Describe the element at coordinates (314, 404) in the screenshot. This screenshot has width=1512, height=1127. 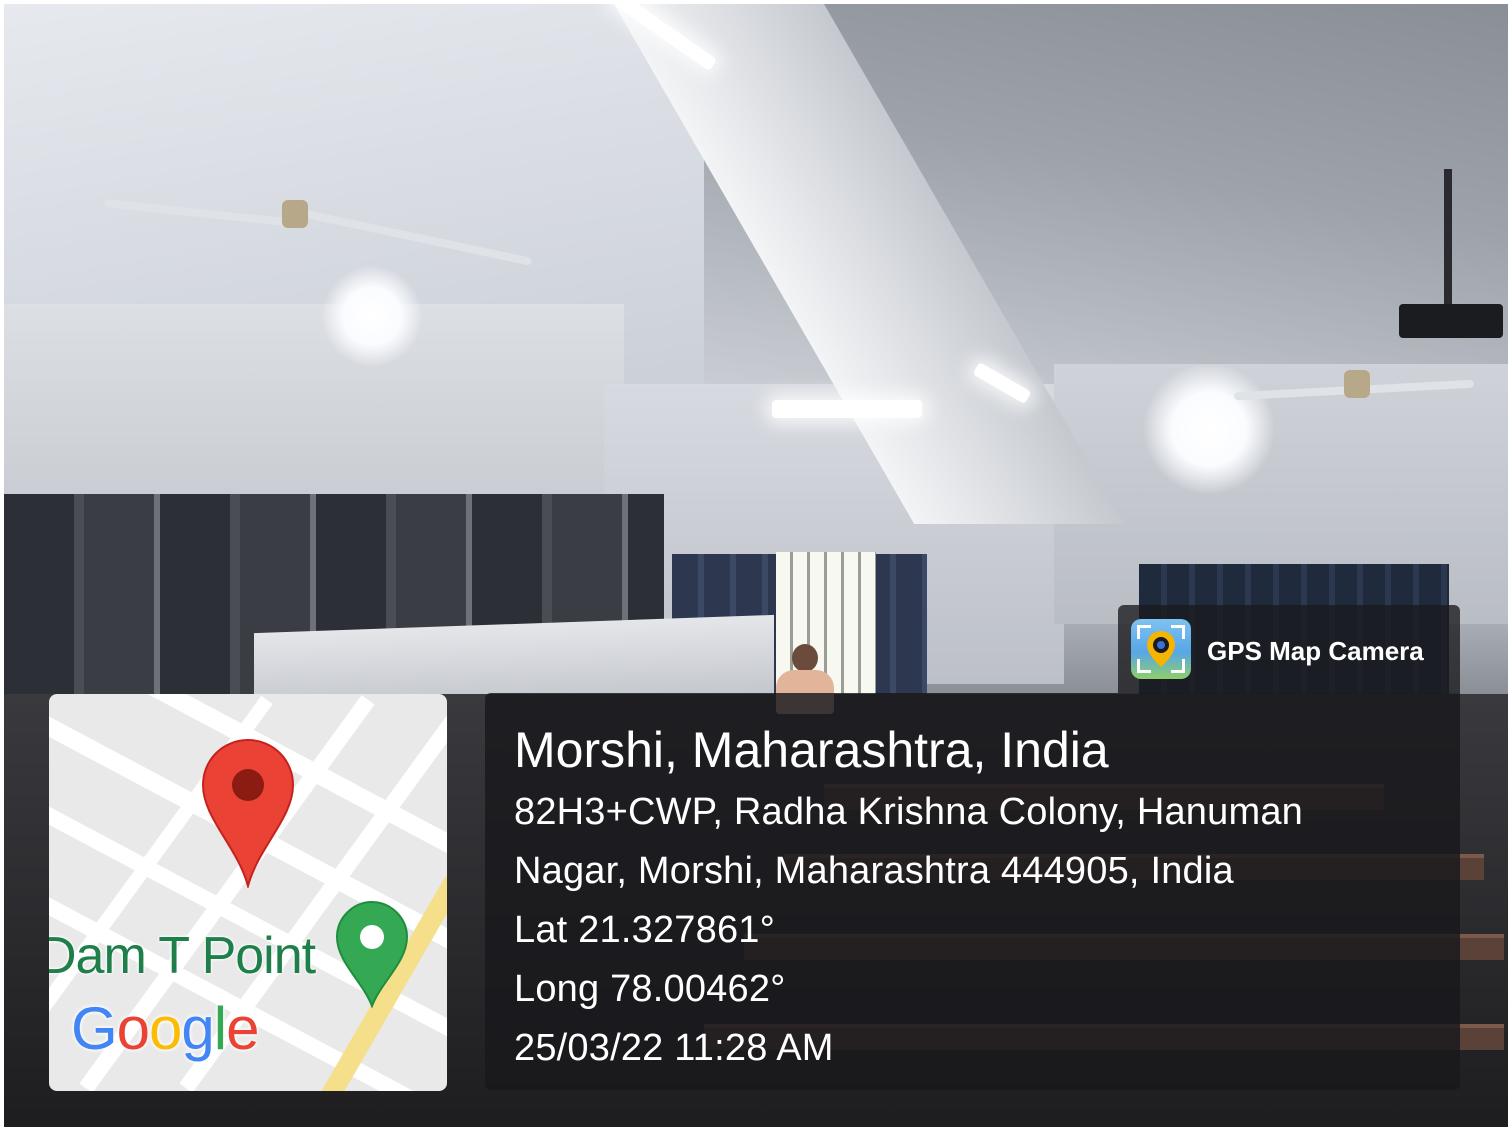
I see `wall-left` at that location.